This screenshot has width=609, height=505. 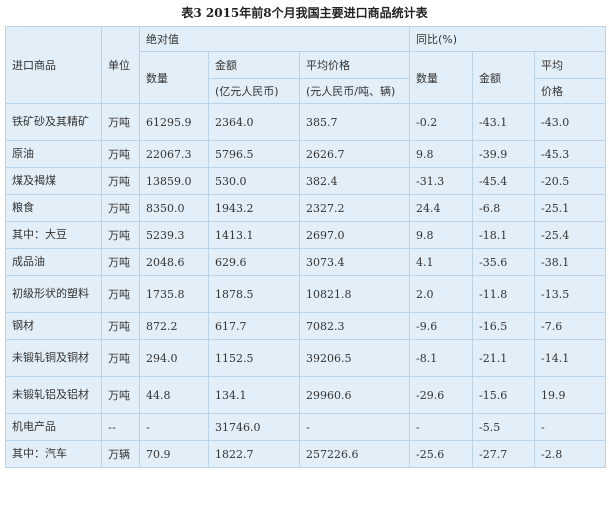 What do you see at coordinates (354, 235) in the screenshot?
I see `cell-price: 2697.0` at bounding box center [354, 235].